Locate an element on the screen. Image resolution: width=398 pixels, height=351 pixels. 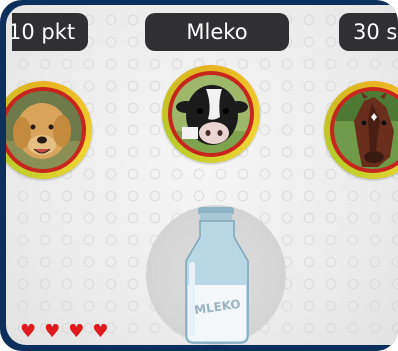
timer-display: 30 s is located at coordinates (368, 32).